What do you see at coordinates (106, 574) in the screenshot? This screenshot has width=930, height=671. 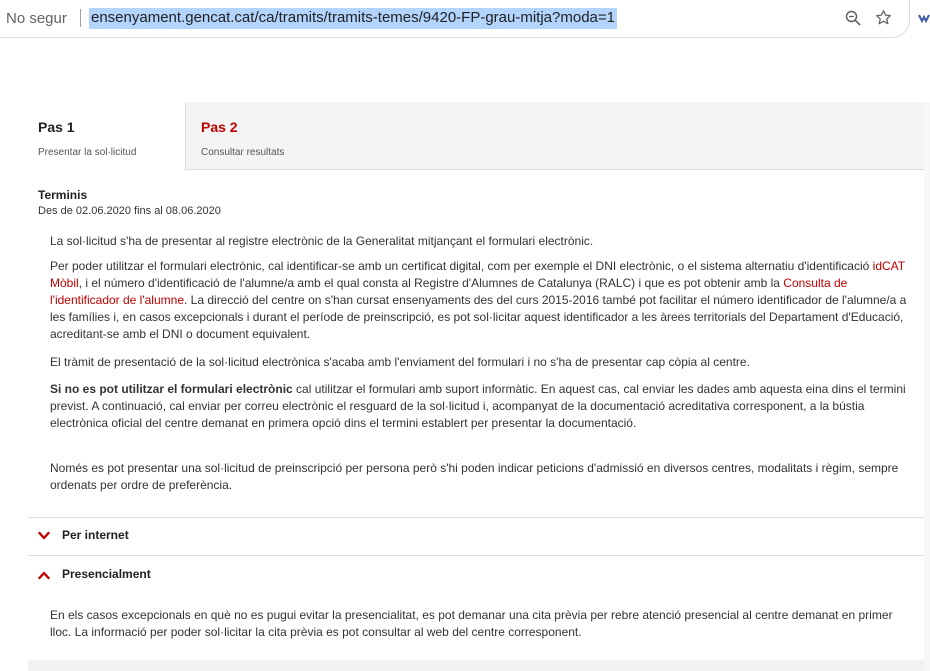 I see `accordion-label: Presencialment` at bounding box center [106, 574].